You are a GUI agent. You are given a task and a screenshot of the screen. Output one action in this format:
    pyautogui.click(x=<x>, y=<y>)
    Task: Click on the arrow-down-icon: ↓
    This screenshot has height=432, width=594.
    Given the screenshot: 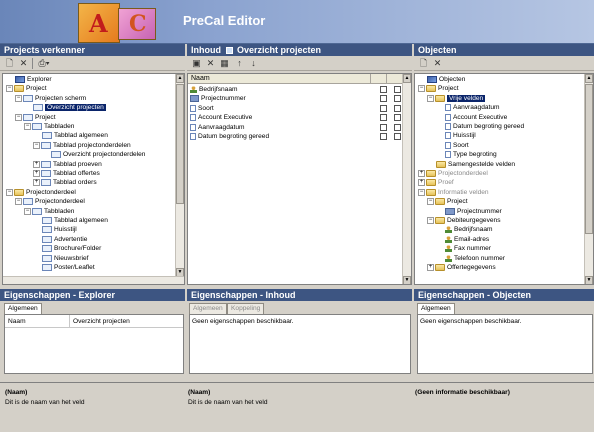 What is the action you would take?
    pyautogui.click(x=253, y=63)
    